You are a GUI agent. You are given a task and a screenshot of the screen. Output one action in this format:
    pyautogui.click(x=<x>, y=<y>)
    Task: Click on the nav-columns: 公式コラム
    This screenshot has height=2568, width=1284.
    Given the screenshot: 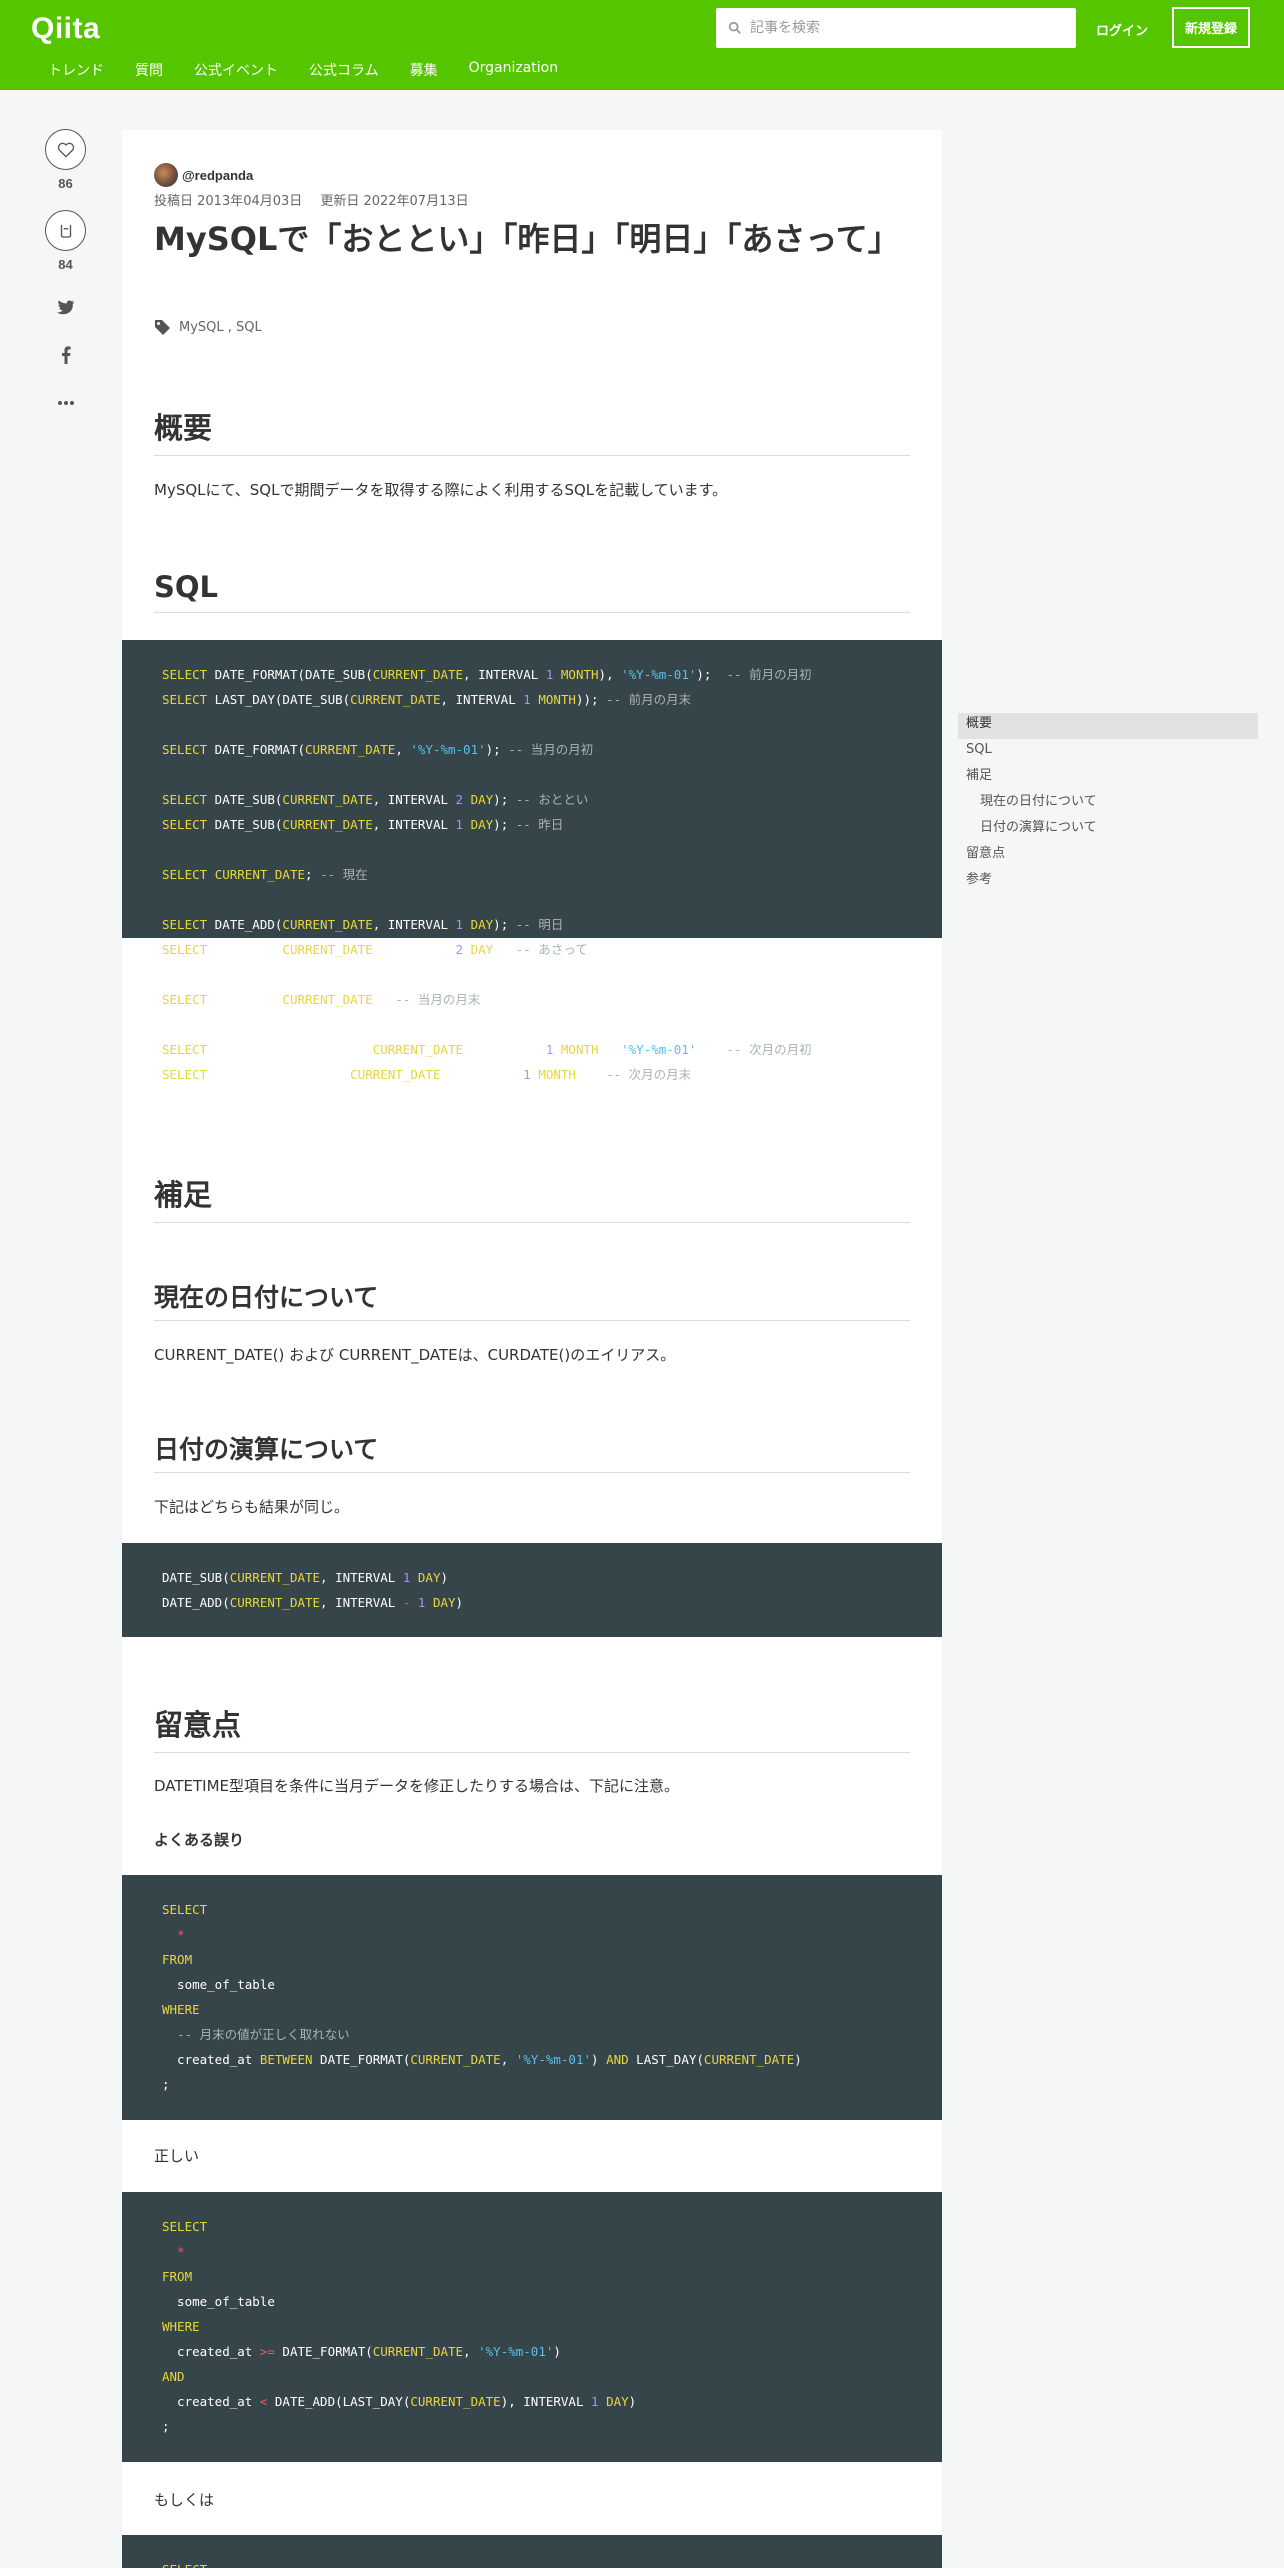 What is the action you would take?
    pyautogui.click(x=344, y=70)
    